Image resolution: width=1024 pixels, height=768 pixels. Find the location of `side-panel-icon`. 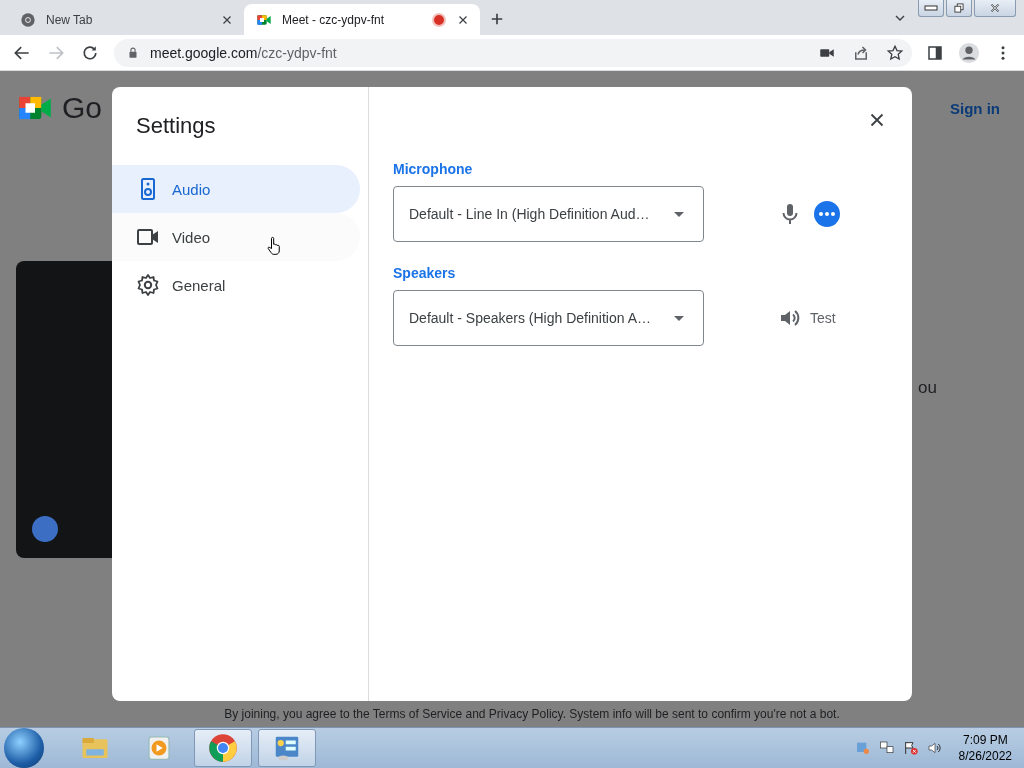

side-panel-icon is located at coordinates (935, 52).